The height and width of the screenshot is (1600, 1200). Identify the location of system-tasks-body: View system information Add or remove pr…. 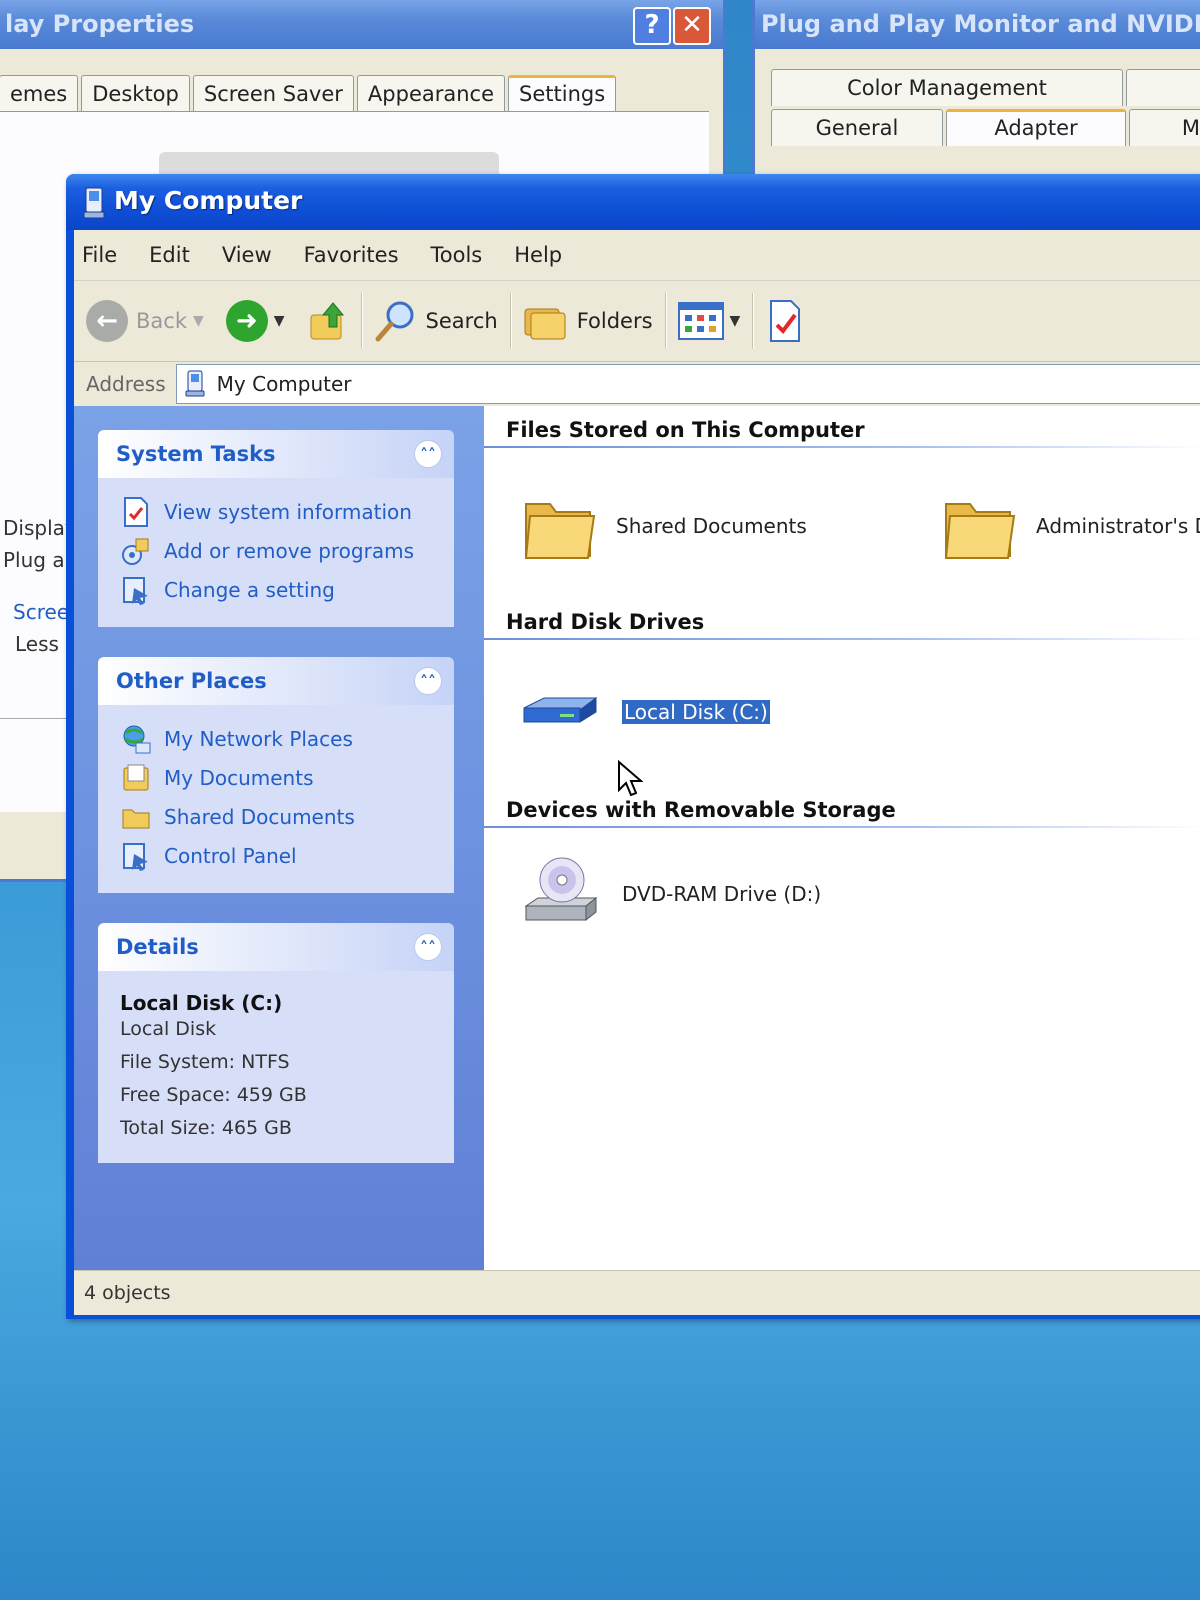
(276, 552).